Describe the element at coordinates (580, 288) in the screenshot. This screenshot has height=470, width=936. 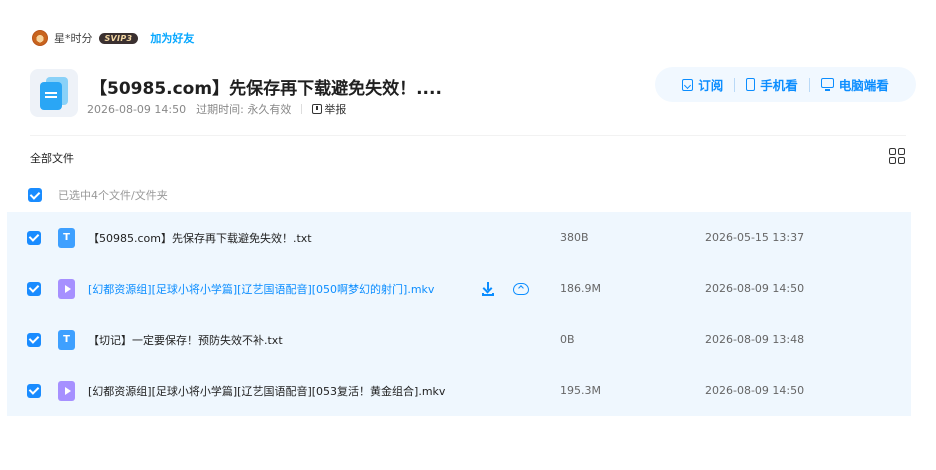
I see `file-size: 186.9M` at that location.